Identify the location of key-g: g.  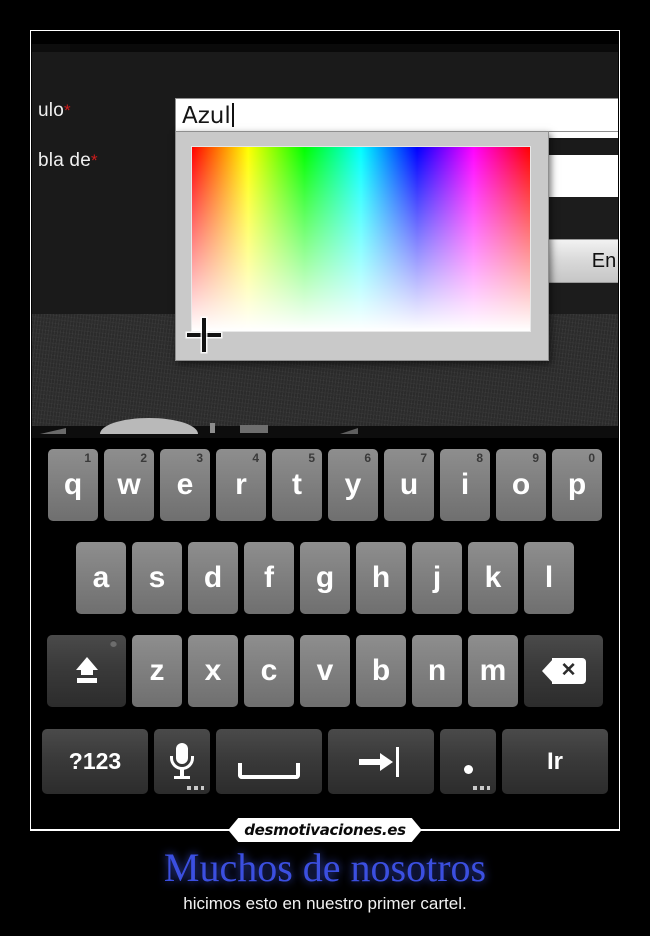
(325, 578).